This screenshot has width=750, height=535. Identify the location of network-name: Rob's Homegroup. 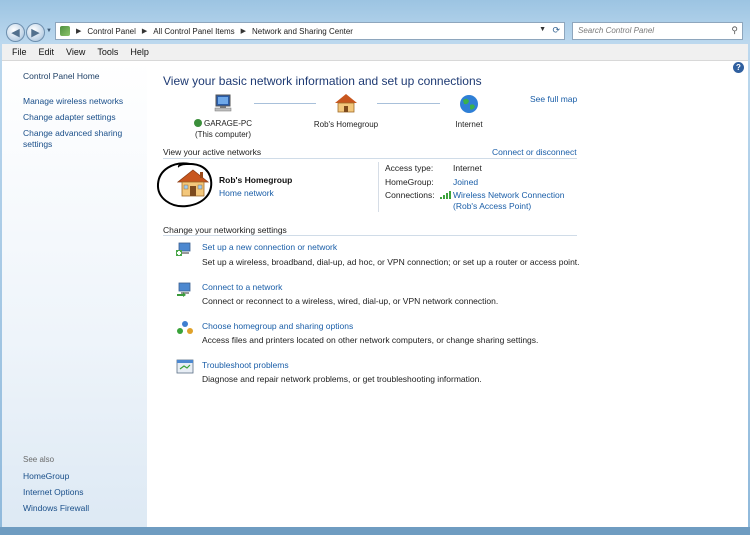
(256, 180).